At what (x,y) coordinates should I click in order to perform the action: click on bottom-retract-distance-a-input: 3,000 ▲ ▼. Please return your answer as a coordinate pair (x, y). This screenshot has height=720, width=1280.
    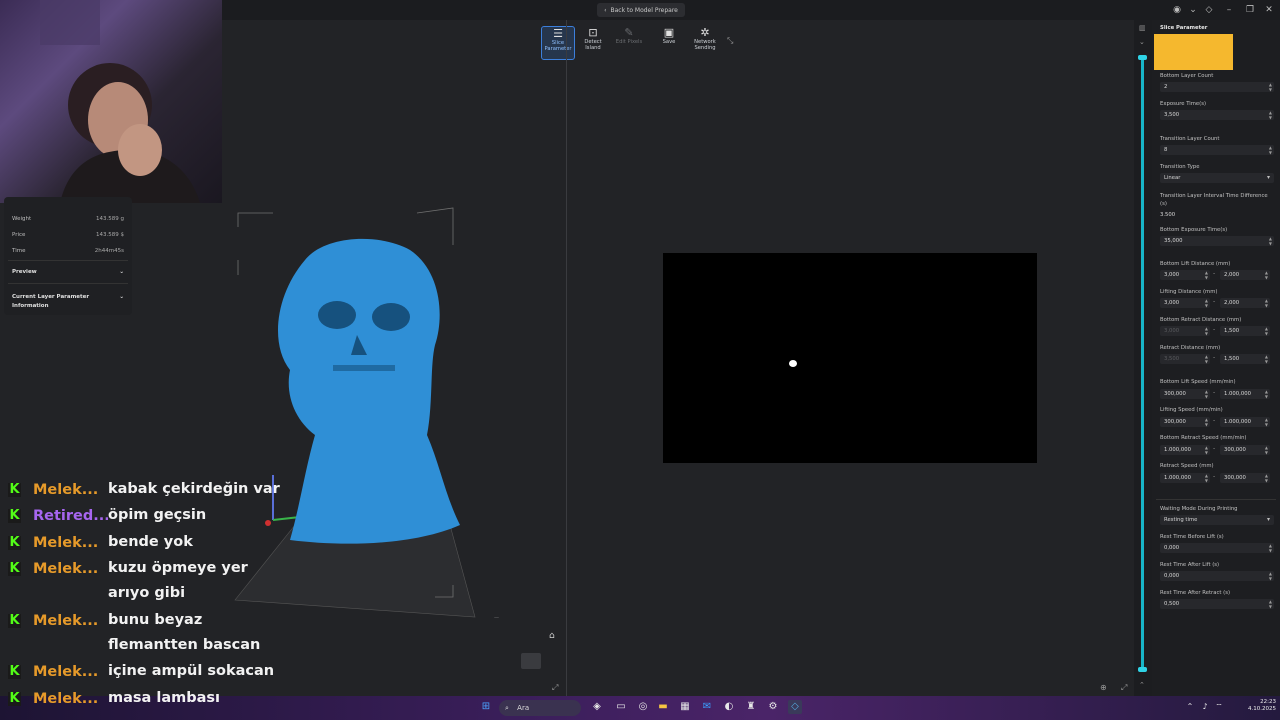
    Looking at the image, I should click on (1185, 331).